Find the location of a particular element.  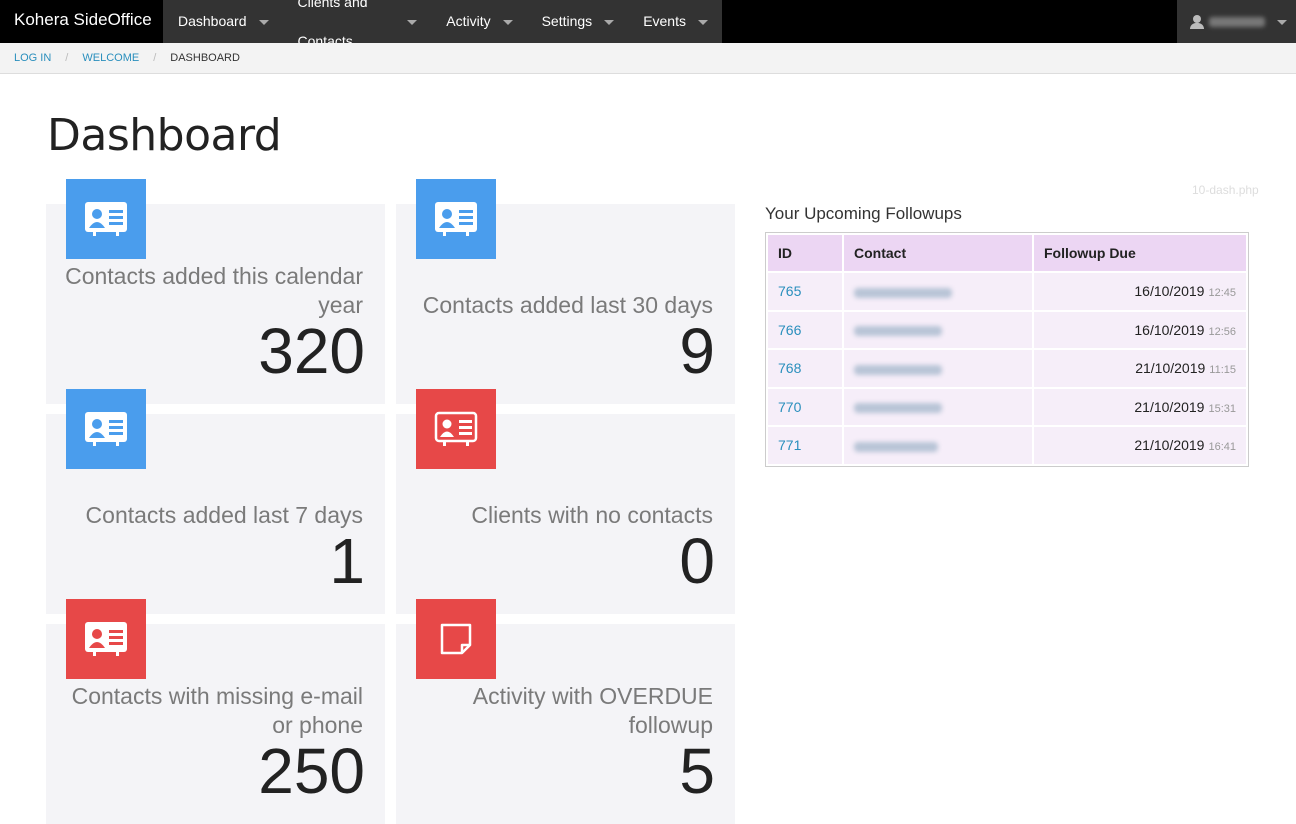

menu-label: Activity is located at coordinates (468, 21).